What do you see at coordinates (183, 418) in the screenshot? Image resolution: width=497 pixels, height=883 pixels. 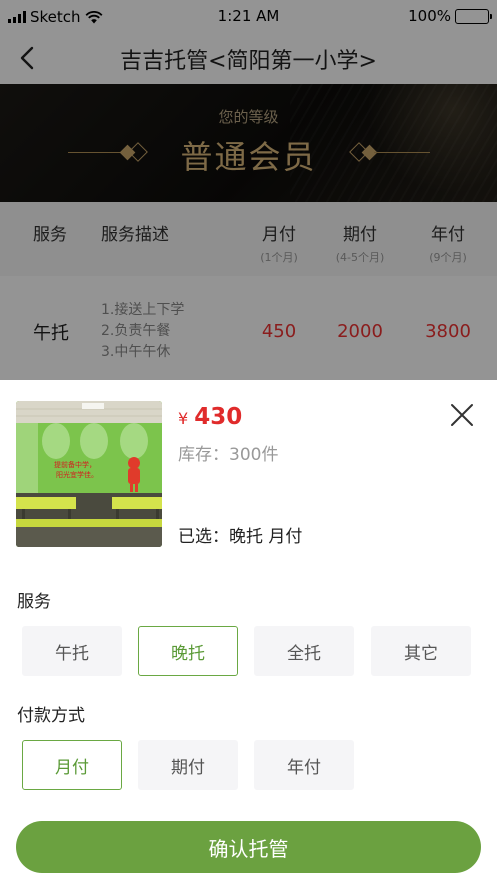 I see `currency-symbol: ¥` at bounding box center [183, 418].